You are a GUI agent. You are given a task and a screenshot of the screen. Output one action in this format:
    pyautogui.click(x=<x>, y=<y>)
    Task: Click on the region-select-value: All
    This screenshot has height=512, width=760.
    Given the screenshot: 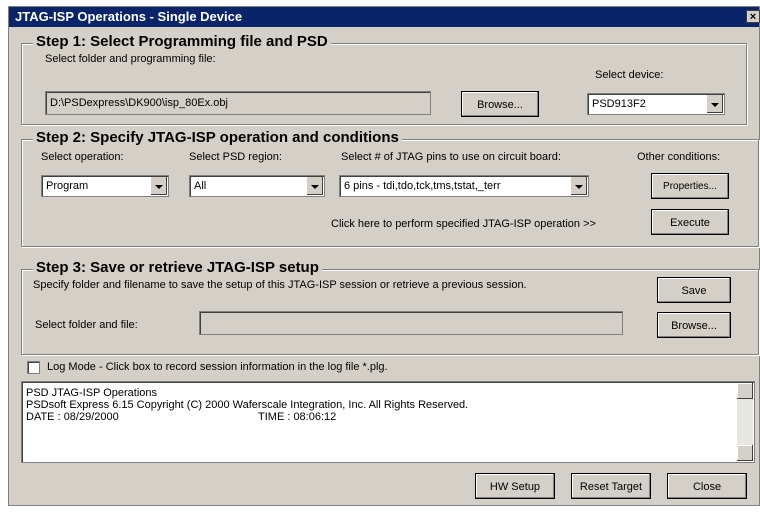 What is the action you would take?
    pyautogui.click(x=200, y=186)
    